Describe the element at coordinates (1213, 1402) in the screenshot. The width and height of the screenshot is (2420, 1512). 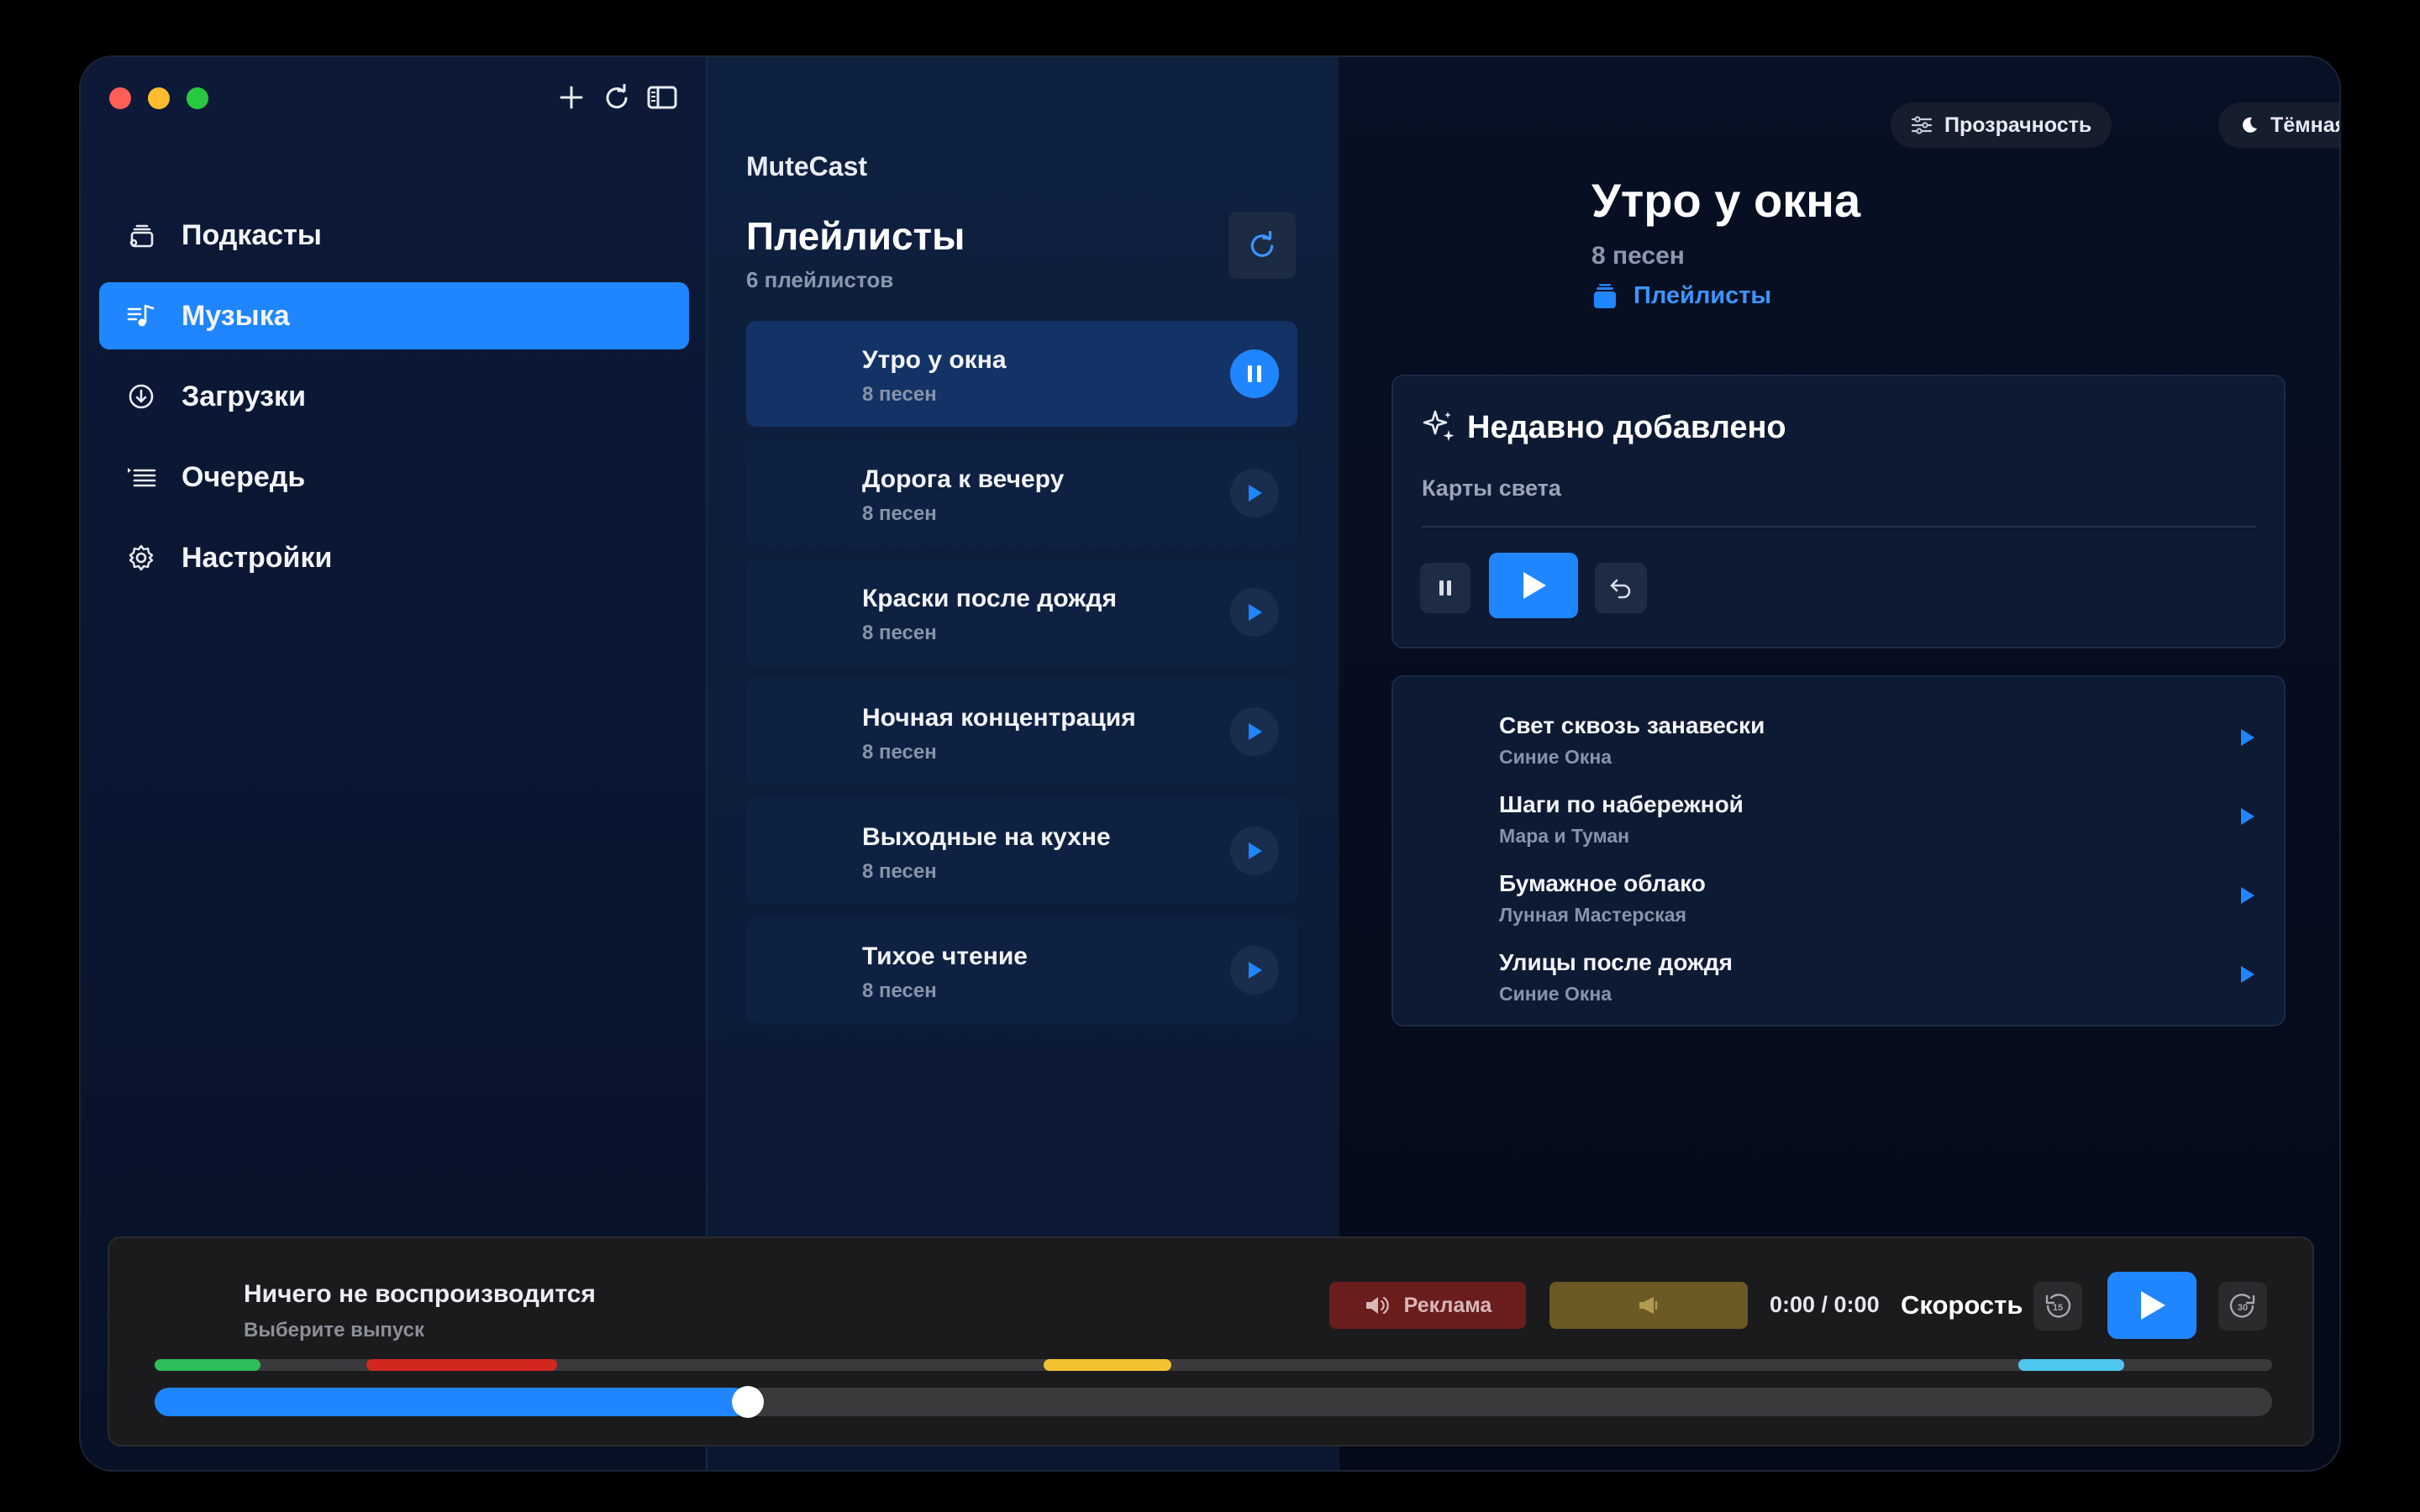
I see `progress-slider` at that location.